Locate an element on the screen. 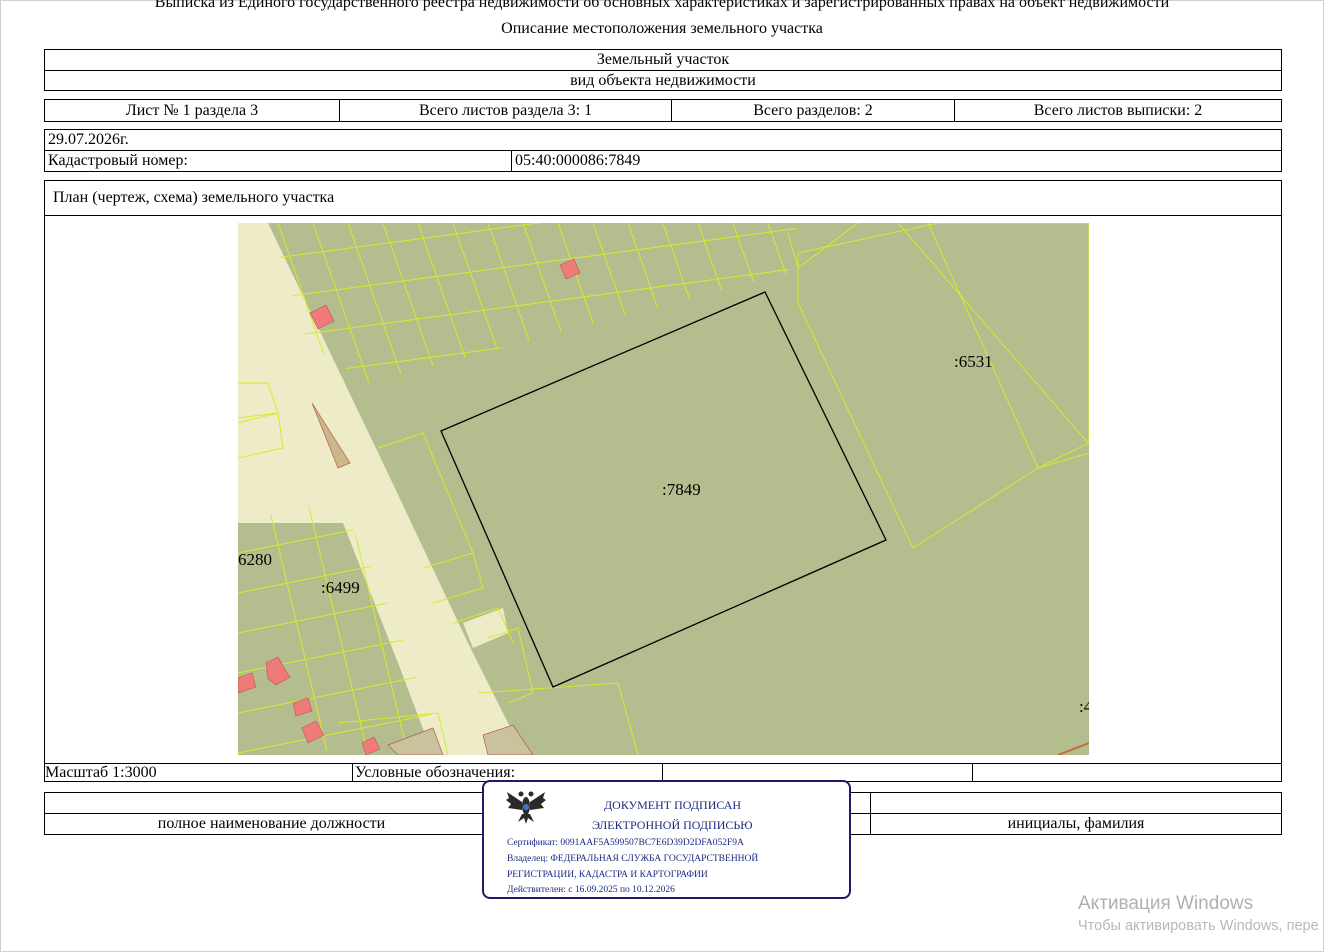 Image resolution: width=1324 pixels, height=952 pixels. stamp-line-2: ЭЛЕКТРОННОЙ ПОДПИСЬЮ is located at coordinates (672, 825).